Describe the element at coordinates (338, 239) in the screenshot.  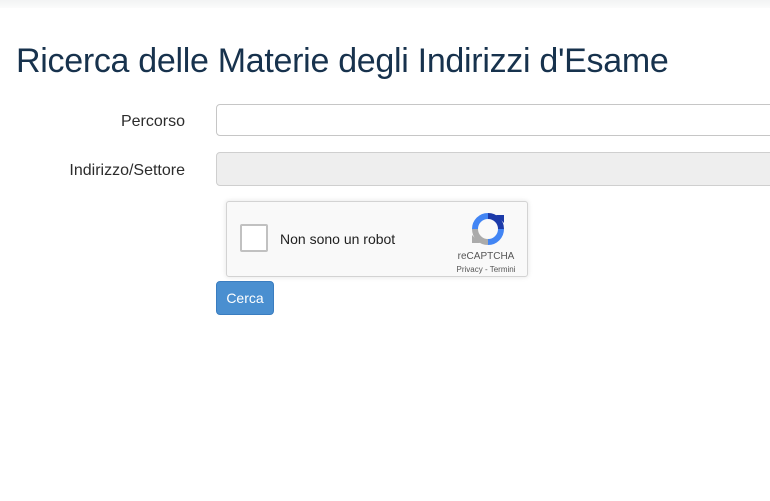
I see `recaptcha-label: Non sono un robot` at that location.